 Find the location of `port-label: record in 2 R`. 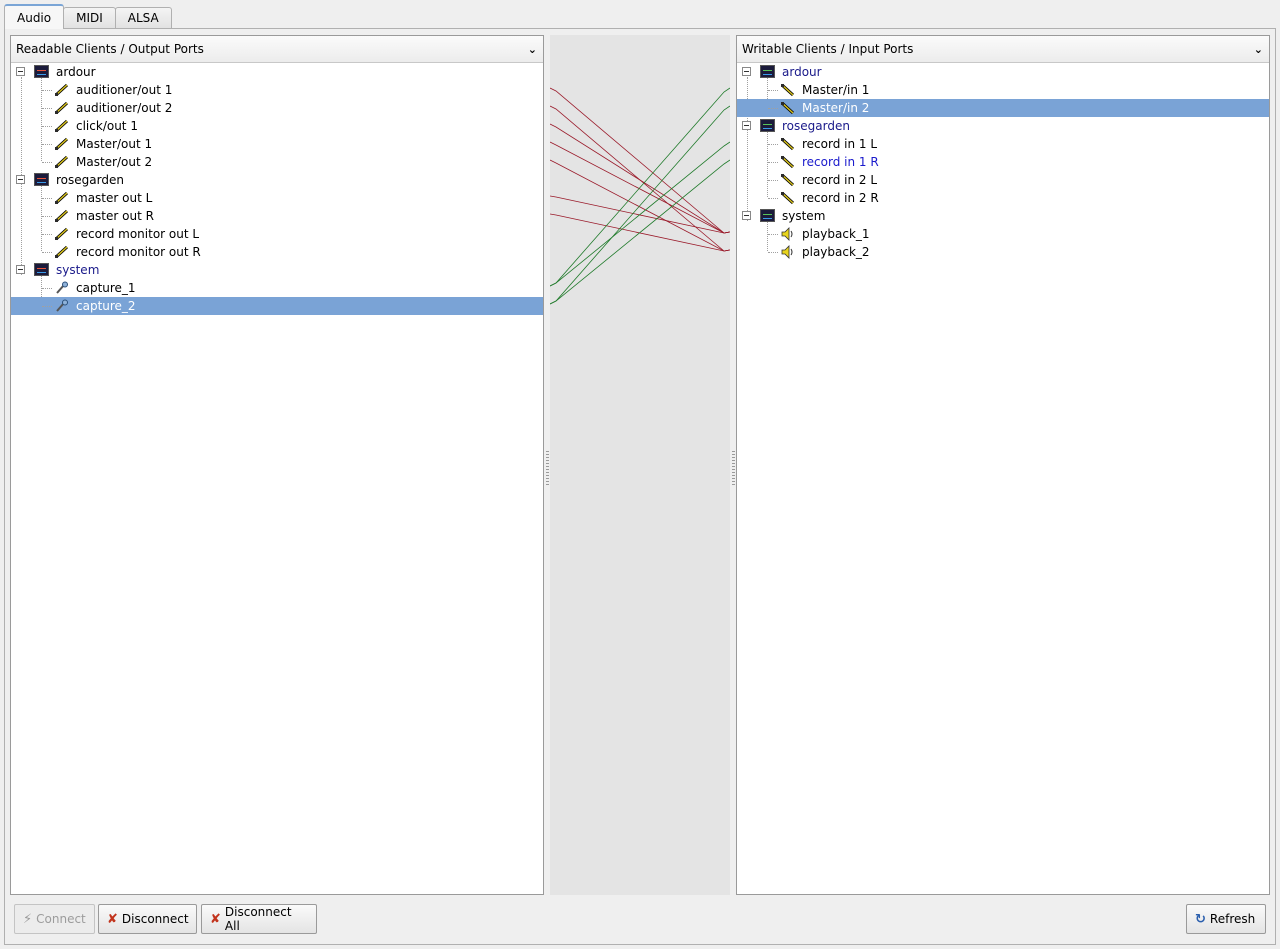

port-label: record in 2 R is located at coordinates (840, 198).